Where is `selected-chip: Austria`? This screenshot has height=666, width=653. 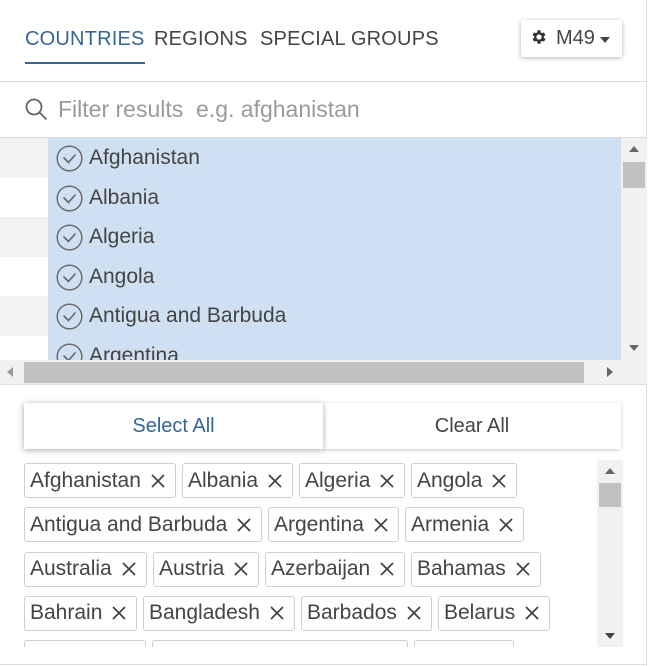 selected-chip: Austria is located at coordinates (206, 569).